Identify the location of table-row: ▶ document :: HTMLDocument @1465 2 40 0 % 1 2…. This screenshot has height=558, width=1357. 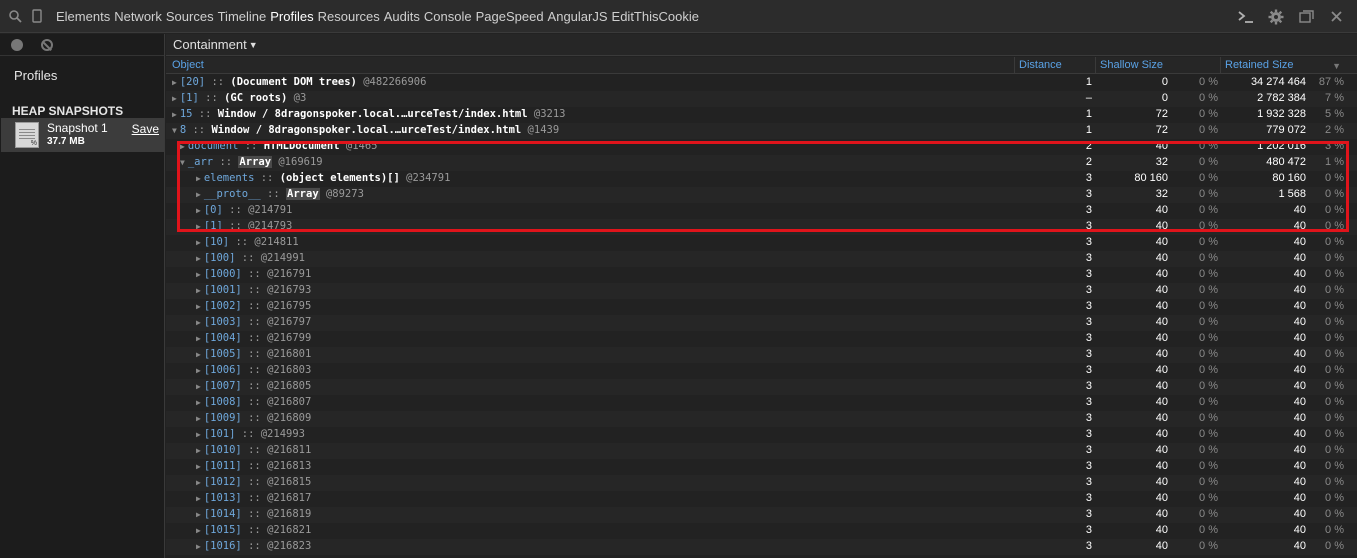
(761, 147).